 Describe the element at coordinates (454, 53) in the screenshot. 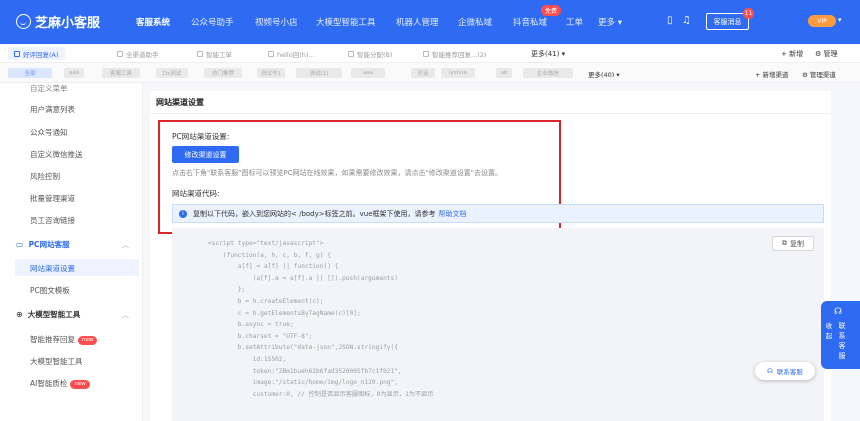

I see `tab-channel-6: 智能推荐回复...(2)` at that location.